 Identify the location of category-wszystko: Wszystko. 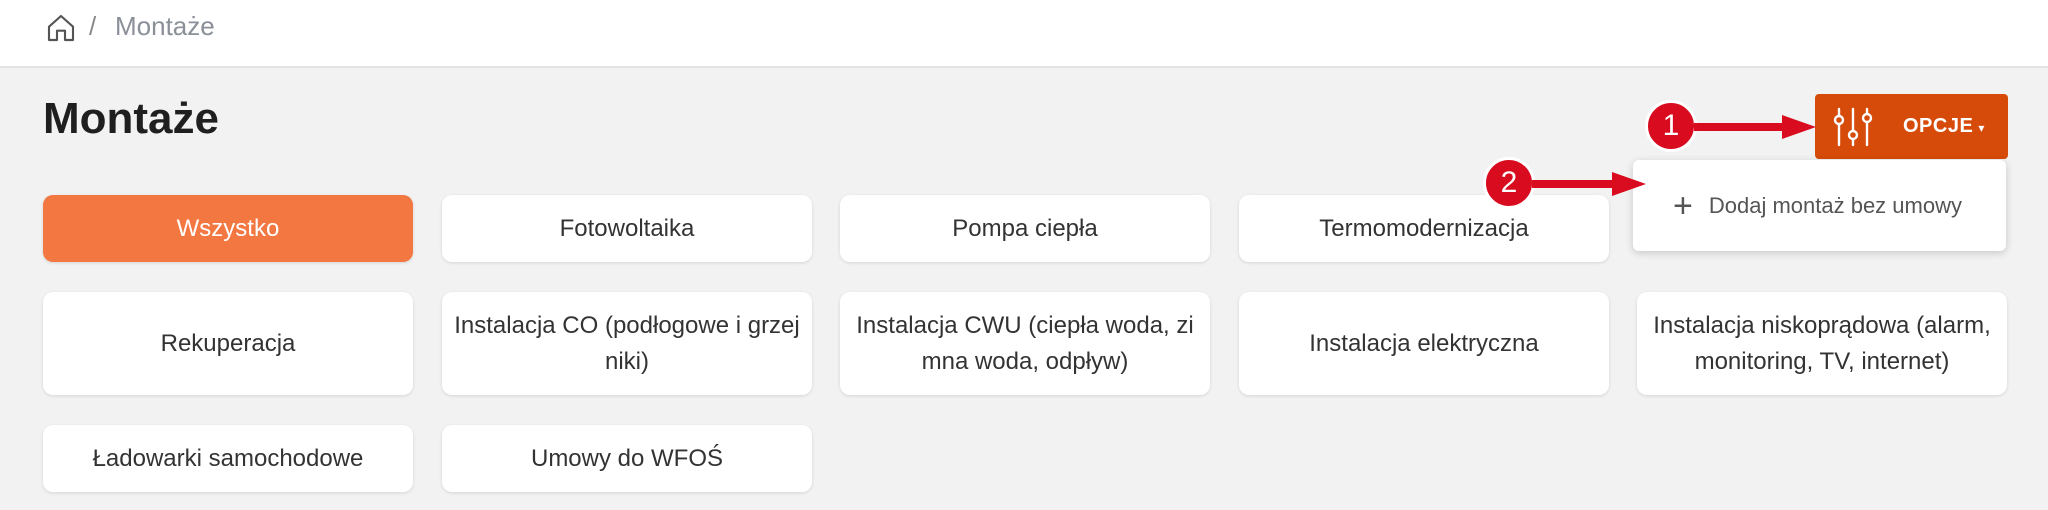
(228, 228).